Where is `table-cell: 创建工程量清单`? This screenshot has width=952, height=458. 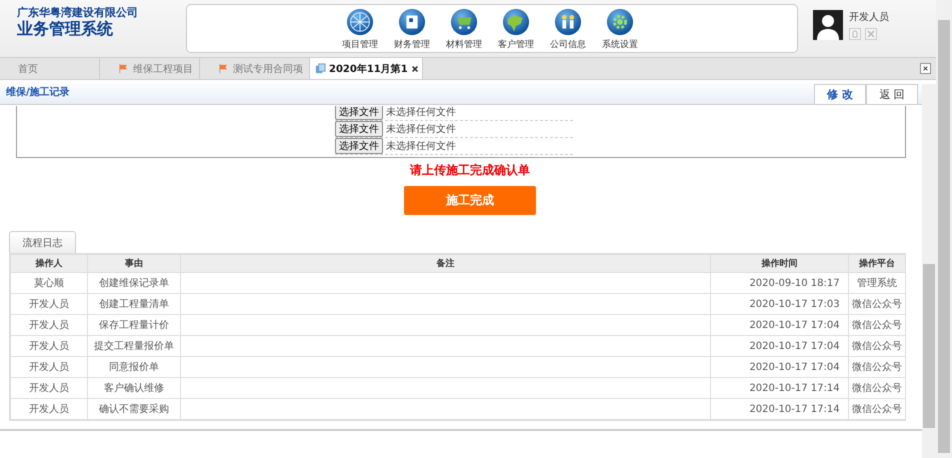 table-cell: 创建工程量清单 is located at coordinates (134, 304).